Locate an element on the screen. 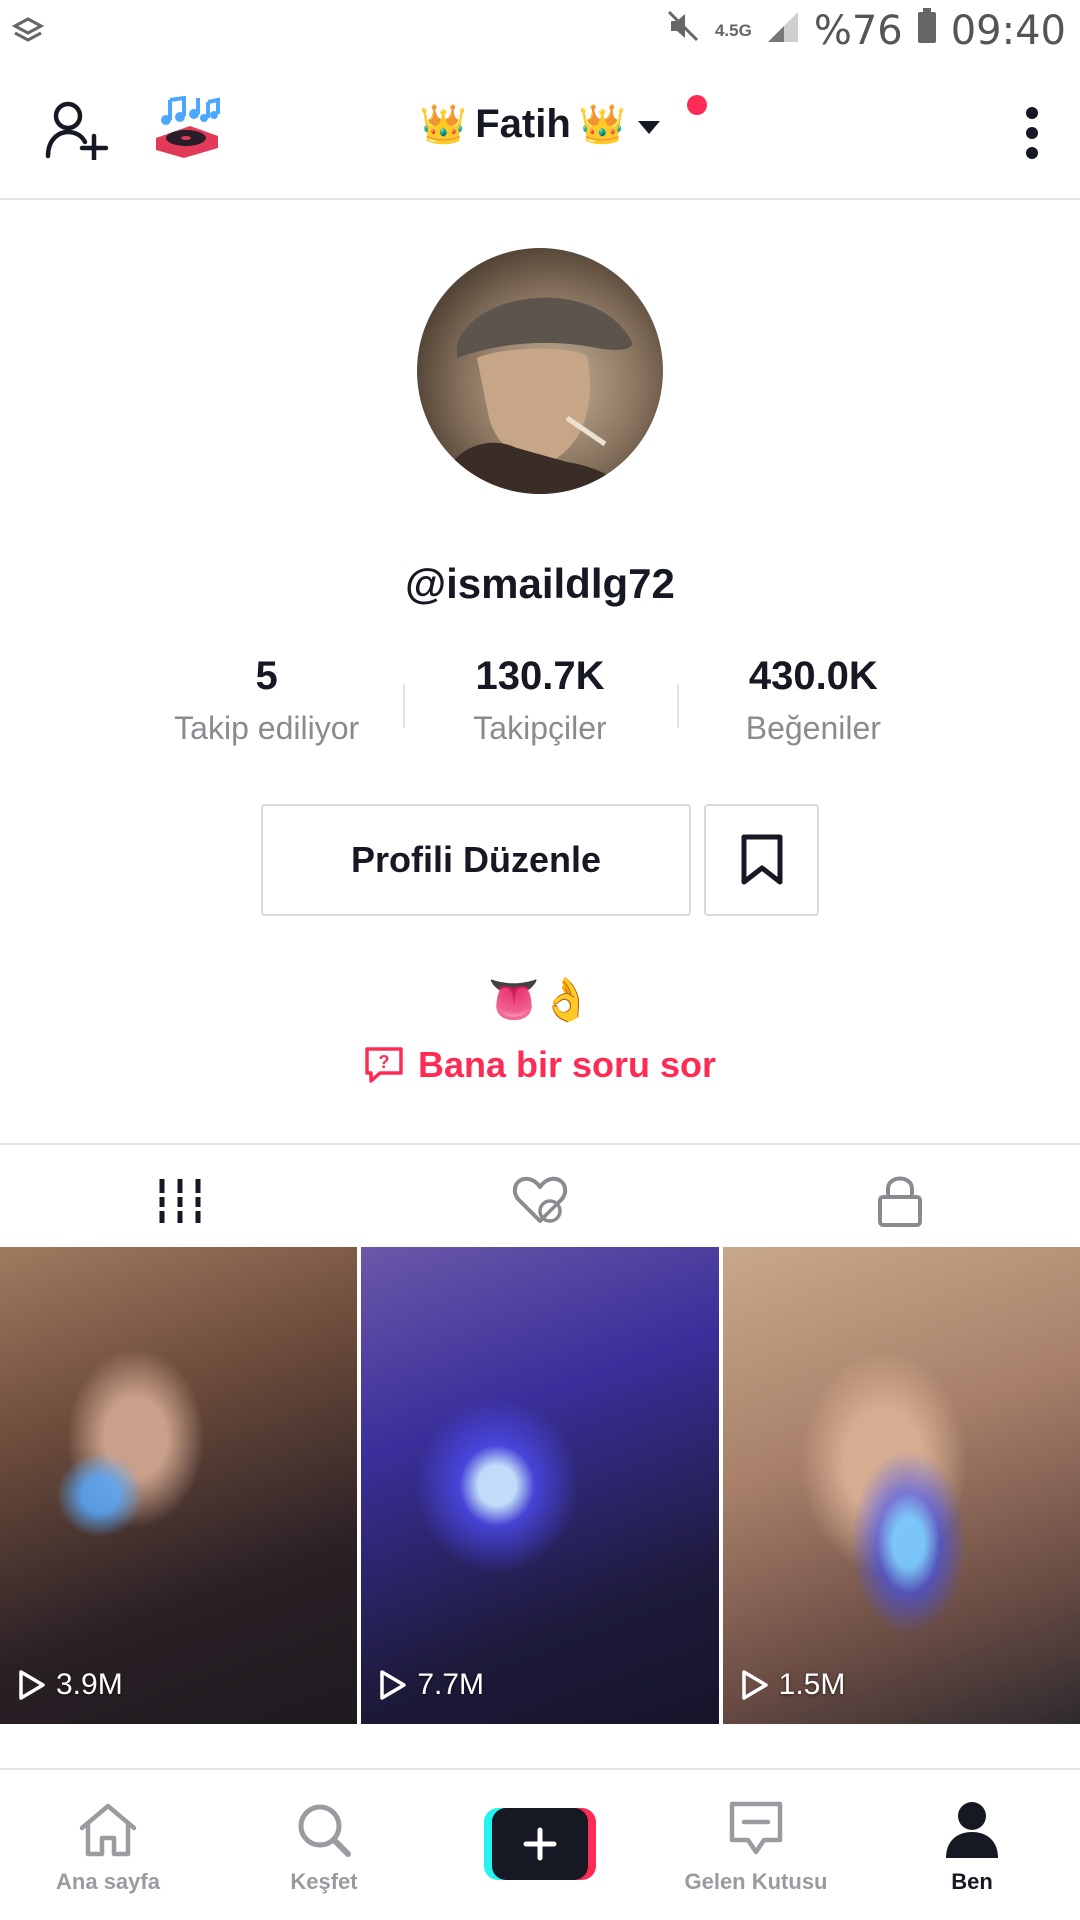 Image resolution: width=1080 pixels, height=1920 pixels. question-bubble-icon: ? is located at coordinates (384, 1065).